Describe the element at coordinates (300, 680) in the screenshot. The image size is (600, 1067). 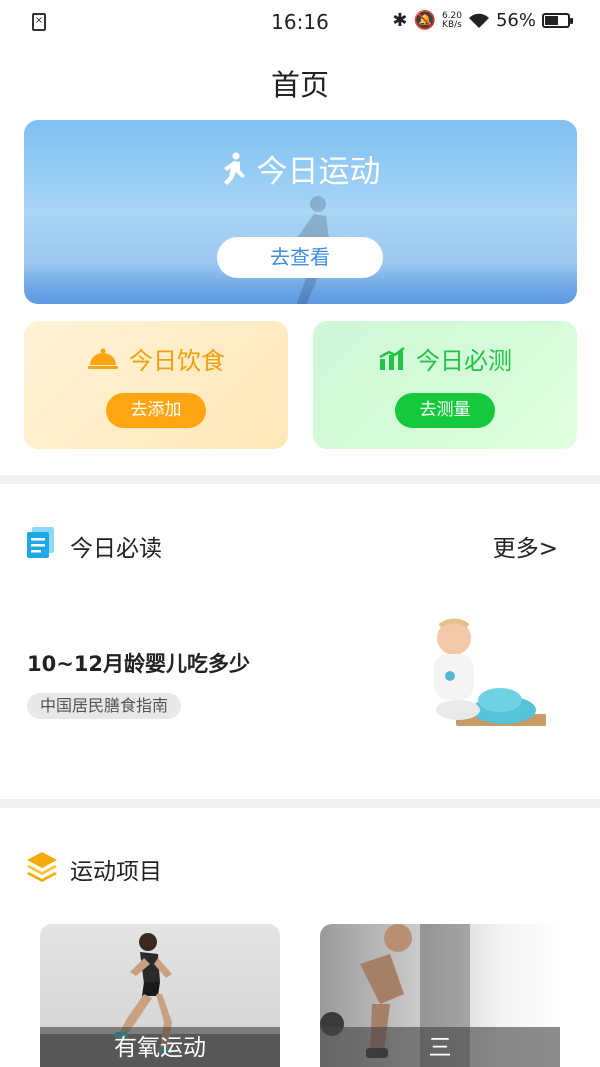
I see `article-item: 10~12月龄婴儿吃多少 中国居民膳食指南` at that location.